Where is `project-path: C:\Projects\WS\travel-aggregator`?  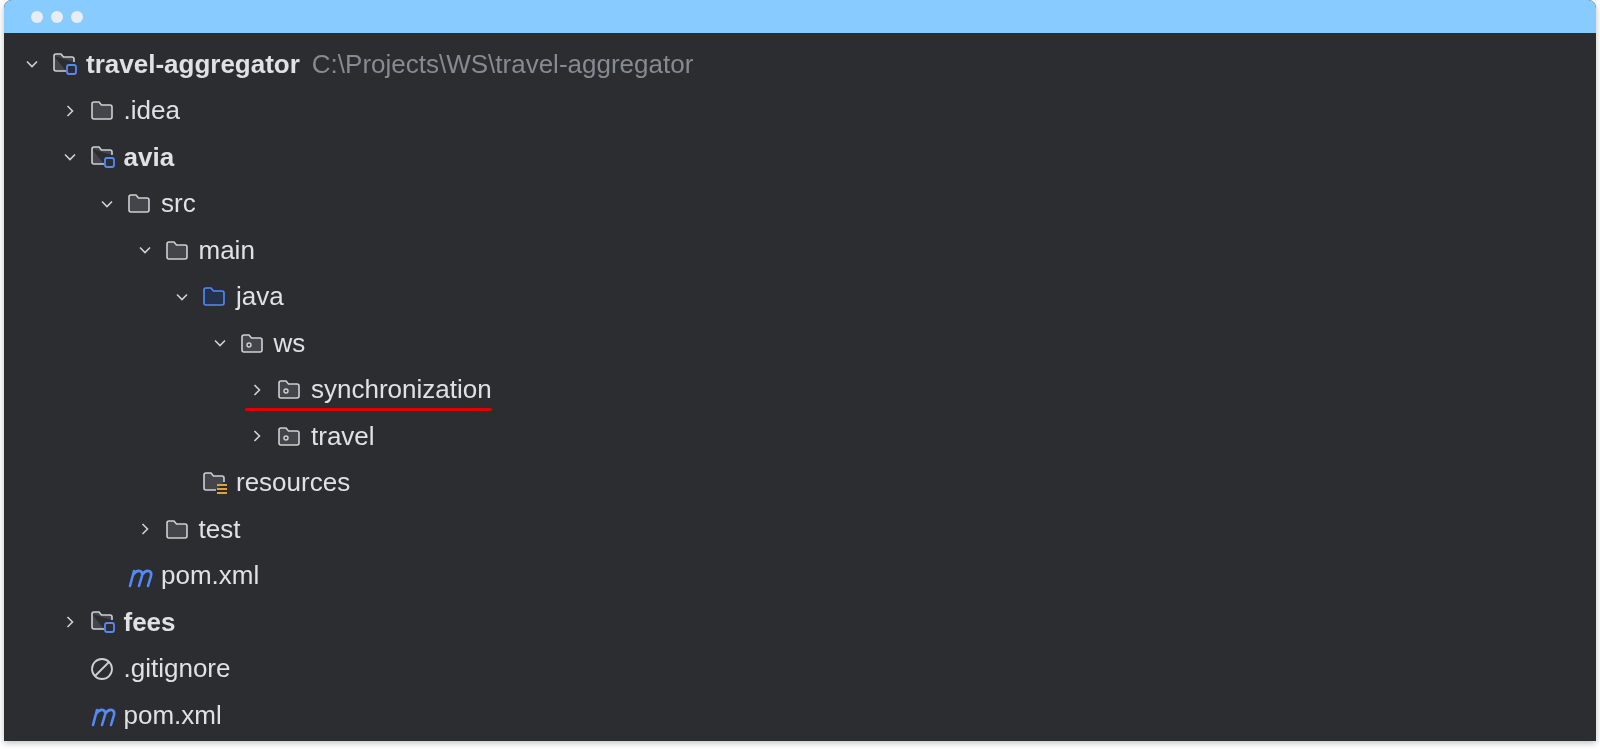
project-path: C:\Projects\WS\travel-aggregator is located at coordinates (502, 64).